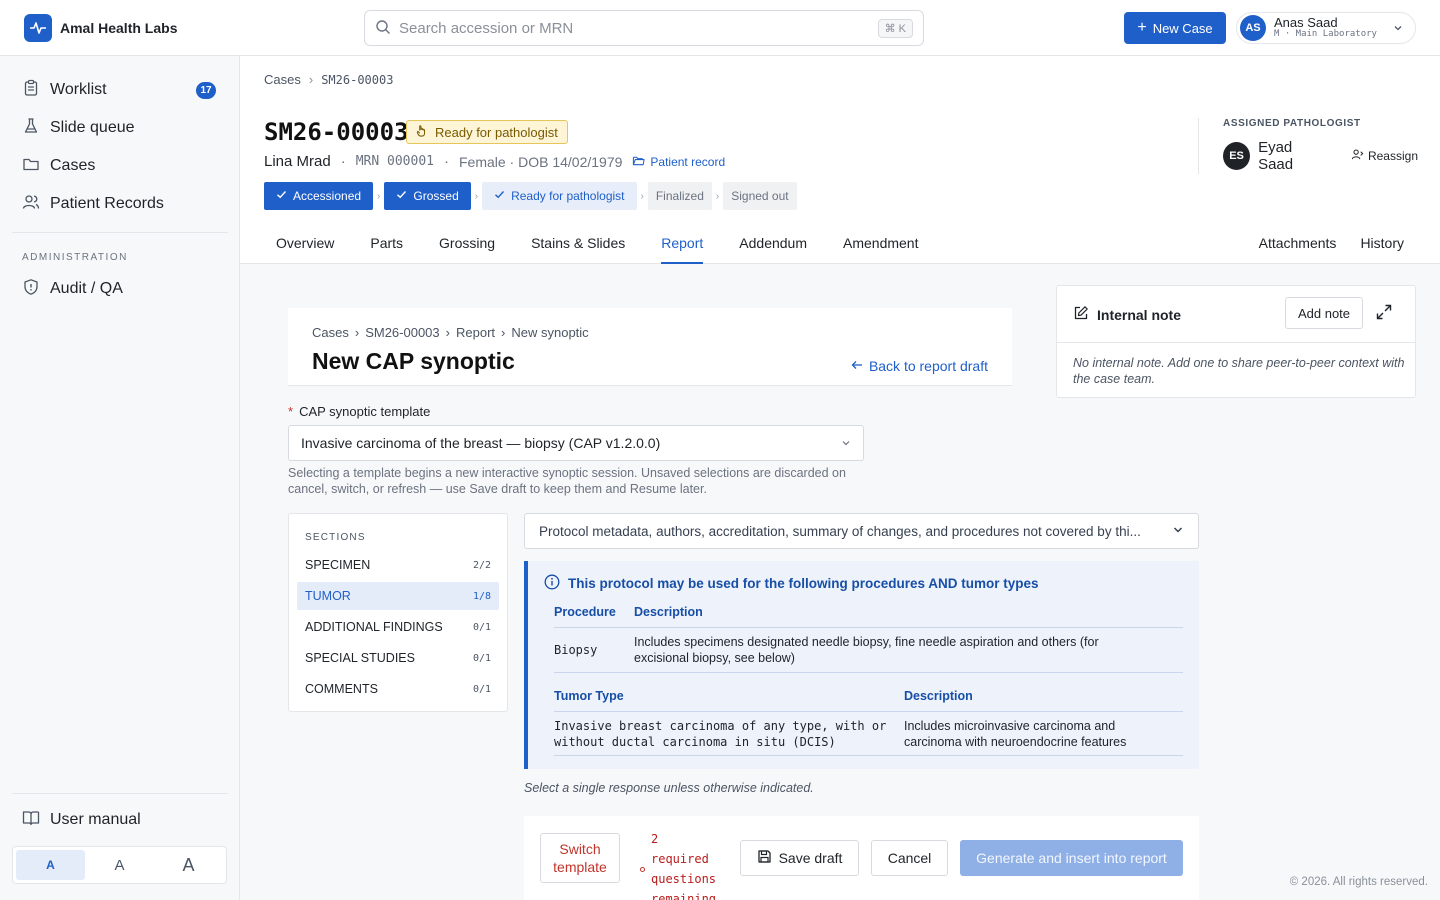 Image resolution: width=1440 pixels, height=900 pixels. What do you see at coordinates (678, 162) in the screenshot?
I see `patient-record-link: Patient record` at bounding box center [678, 162].